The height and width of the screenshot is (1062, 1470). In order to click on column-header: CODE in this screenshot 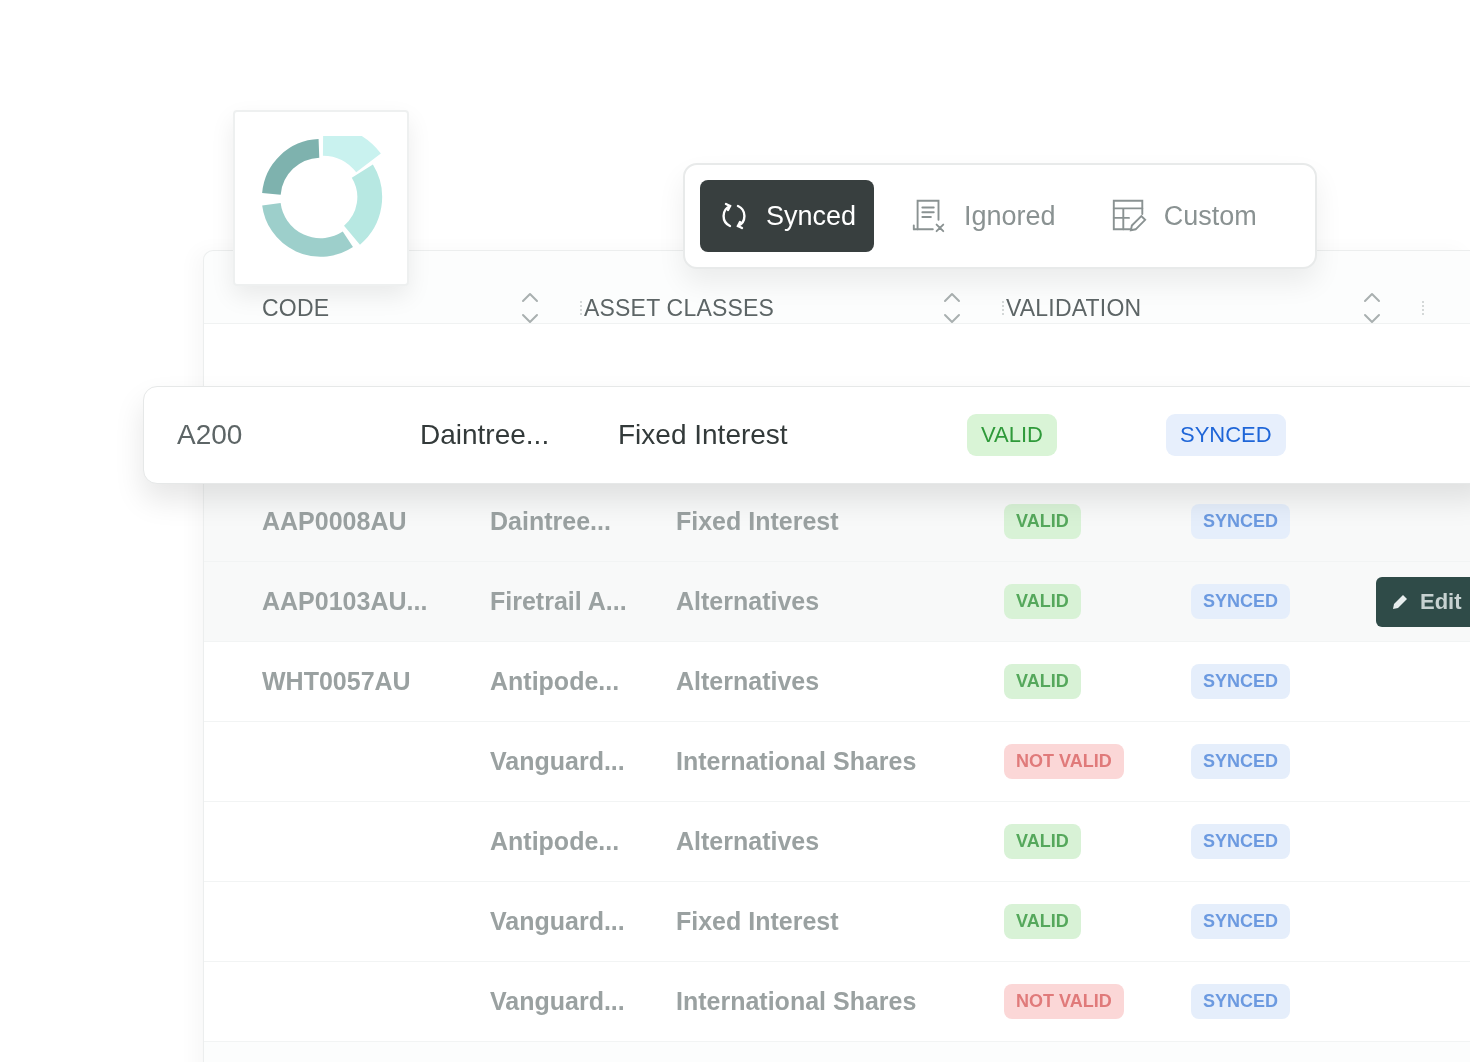, I will do `click(296, 308)`.